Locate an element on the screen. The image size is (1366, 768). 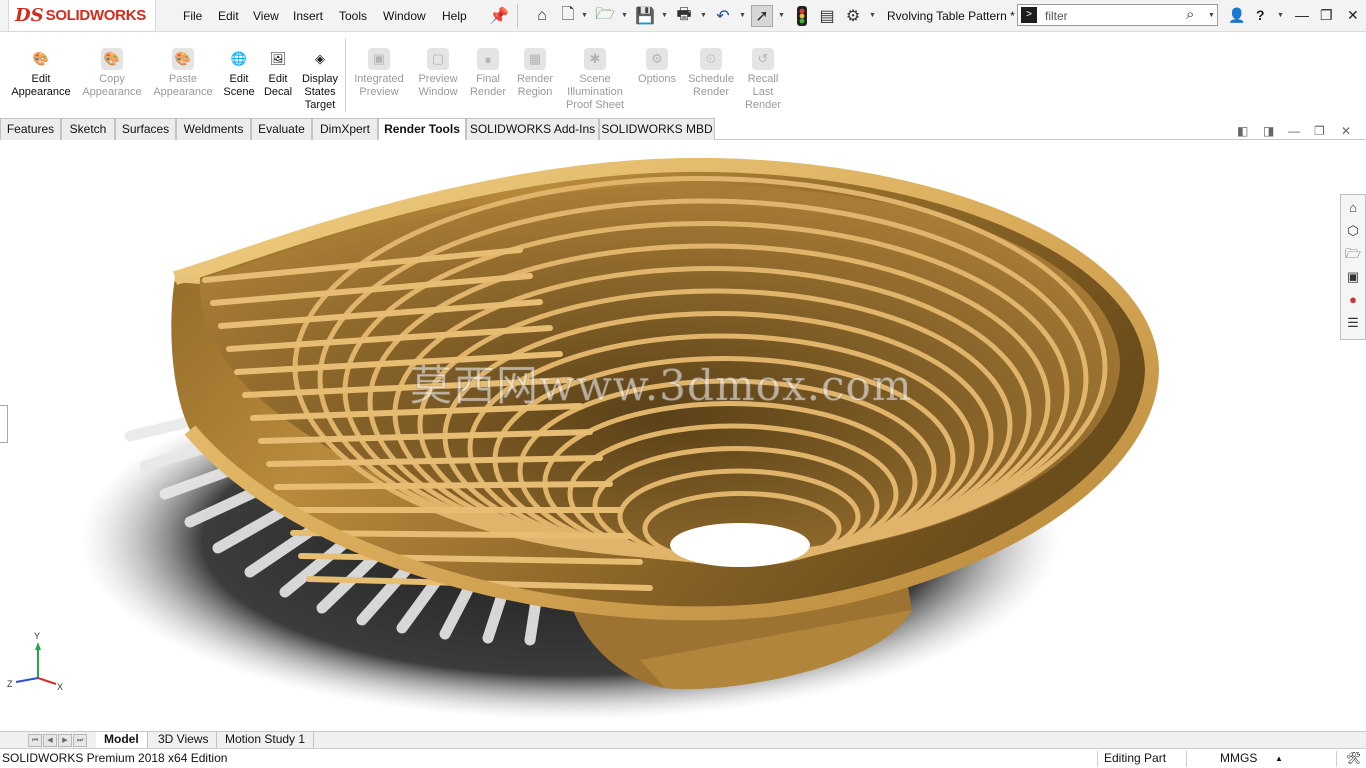
command-search-icon: > is located at coordinates (1029, 15).